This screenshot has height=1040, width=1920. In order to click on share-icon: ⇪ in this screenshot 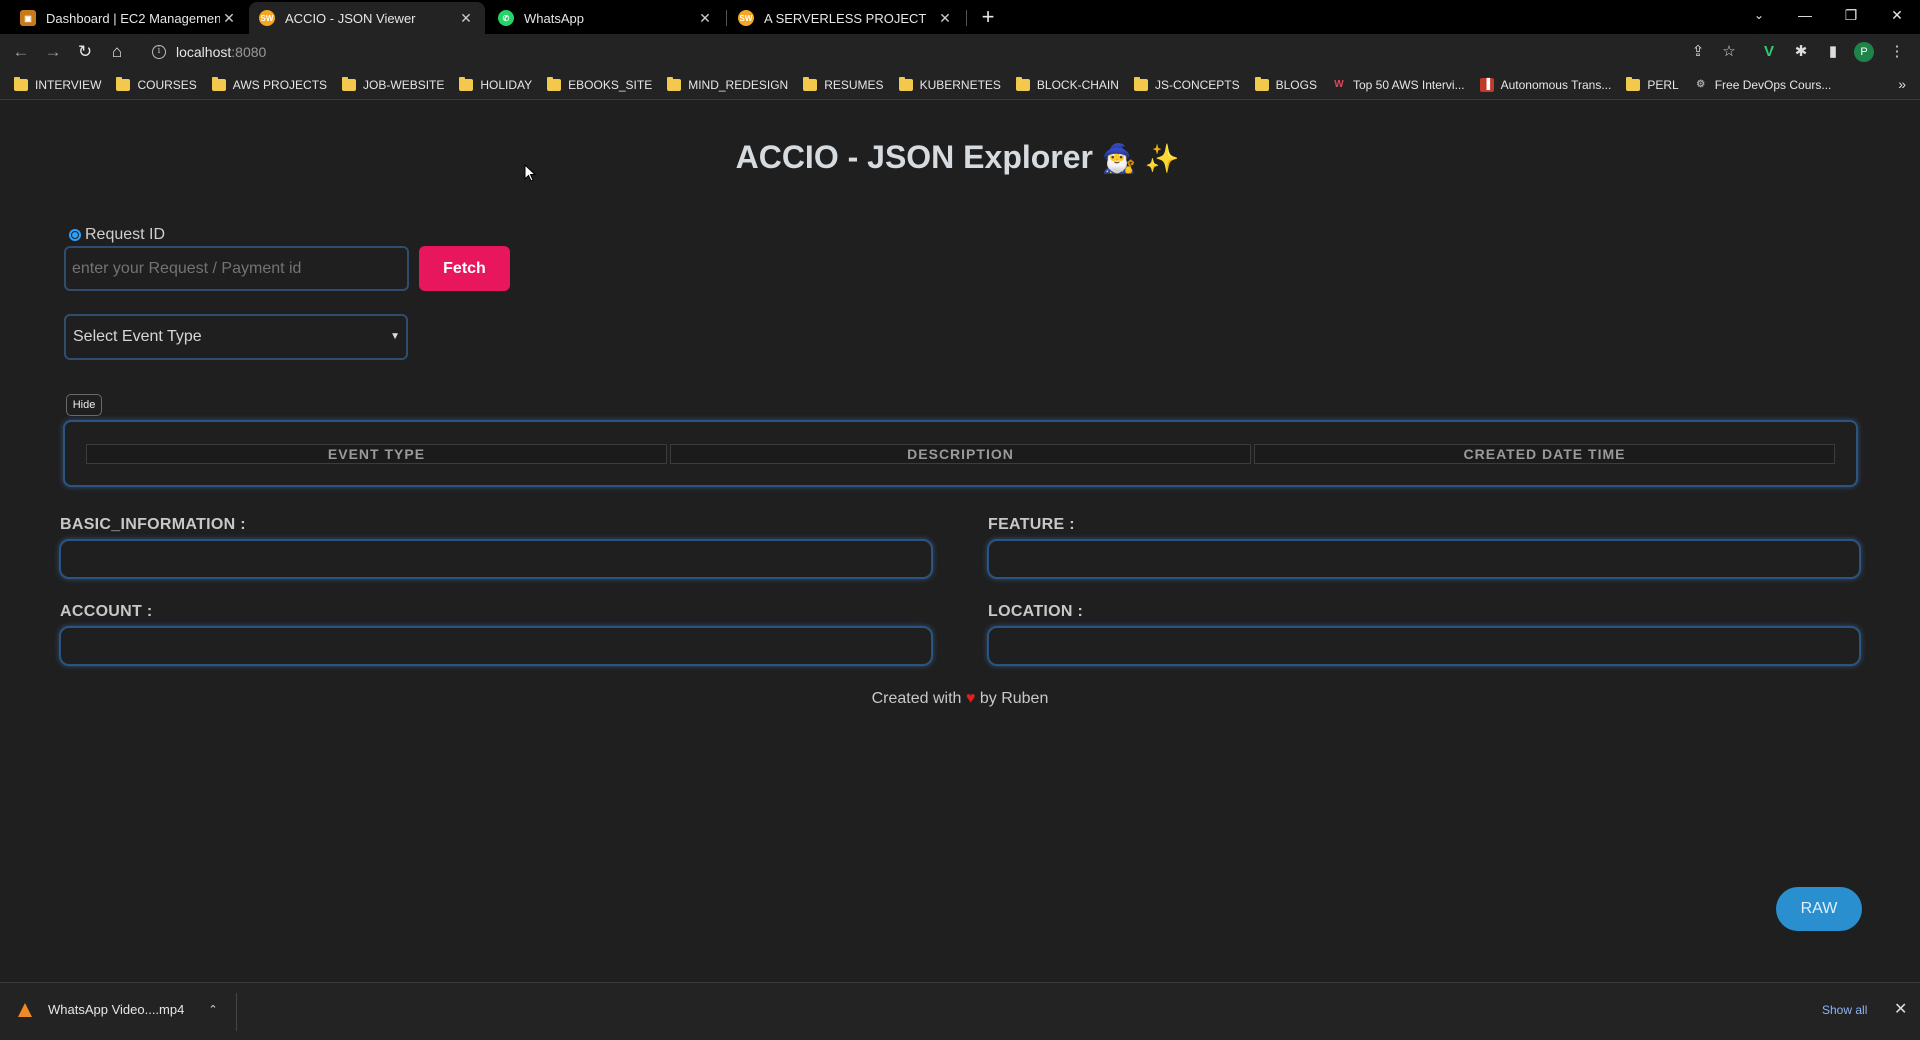, I will do `click(1698, 52)`.